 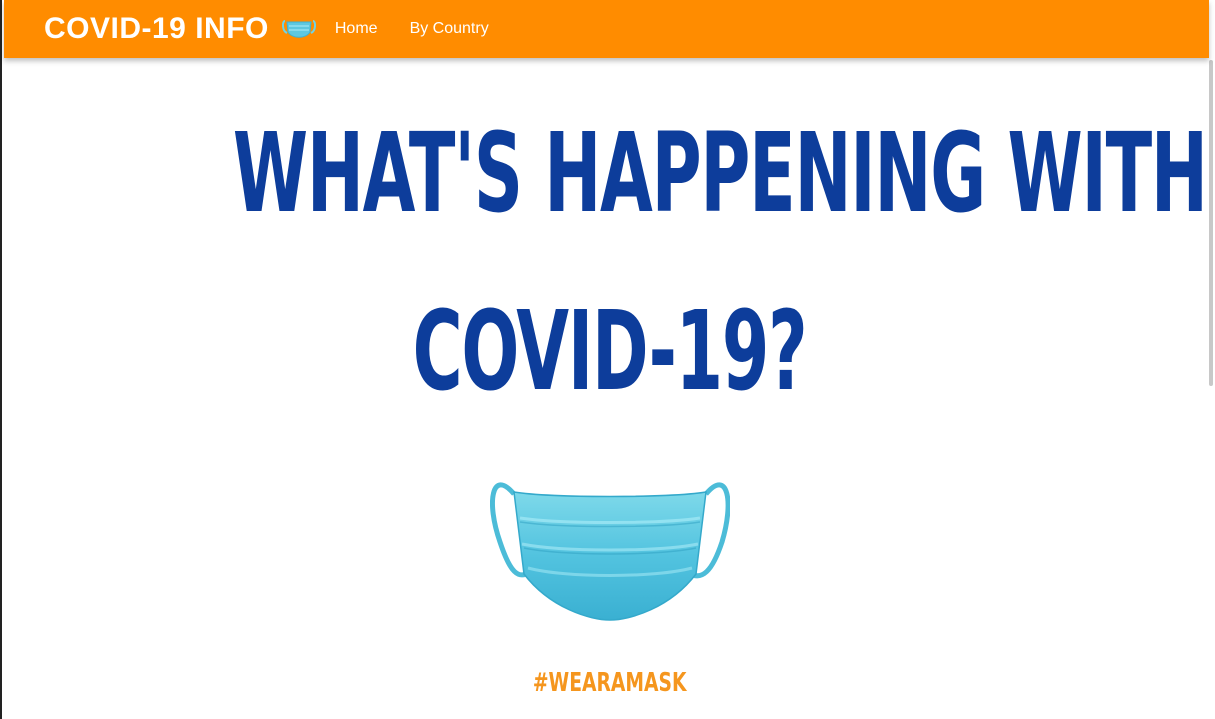 I want to click on surgical-mask-image, so click(x=610, y=551).